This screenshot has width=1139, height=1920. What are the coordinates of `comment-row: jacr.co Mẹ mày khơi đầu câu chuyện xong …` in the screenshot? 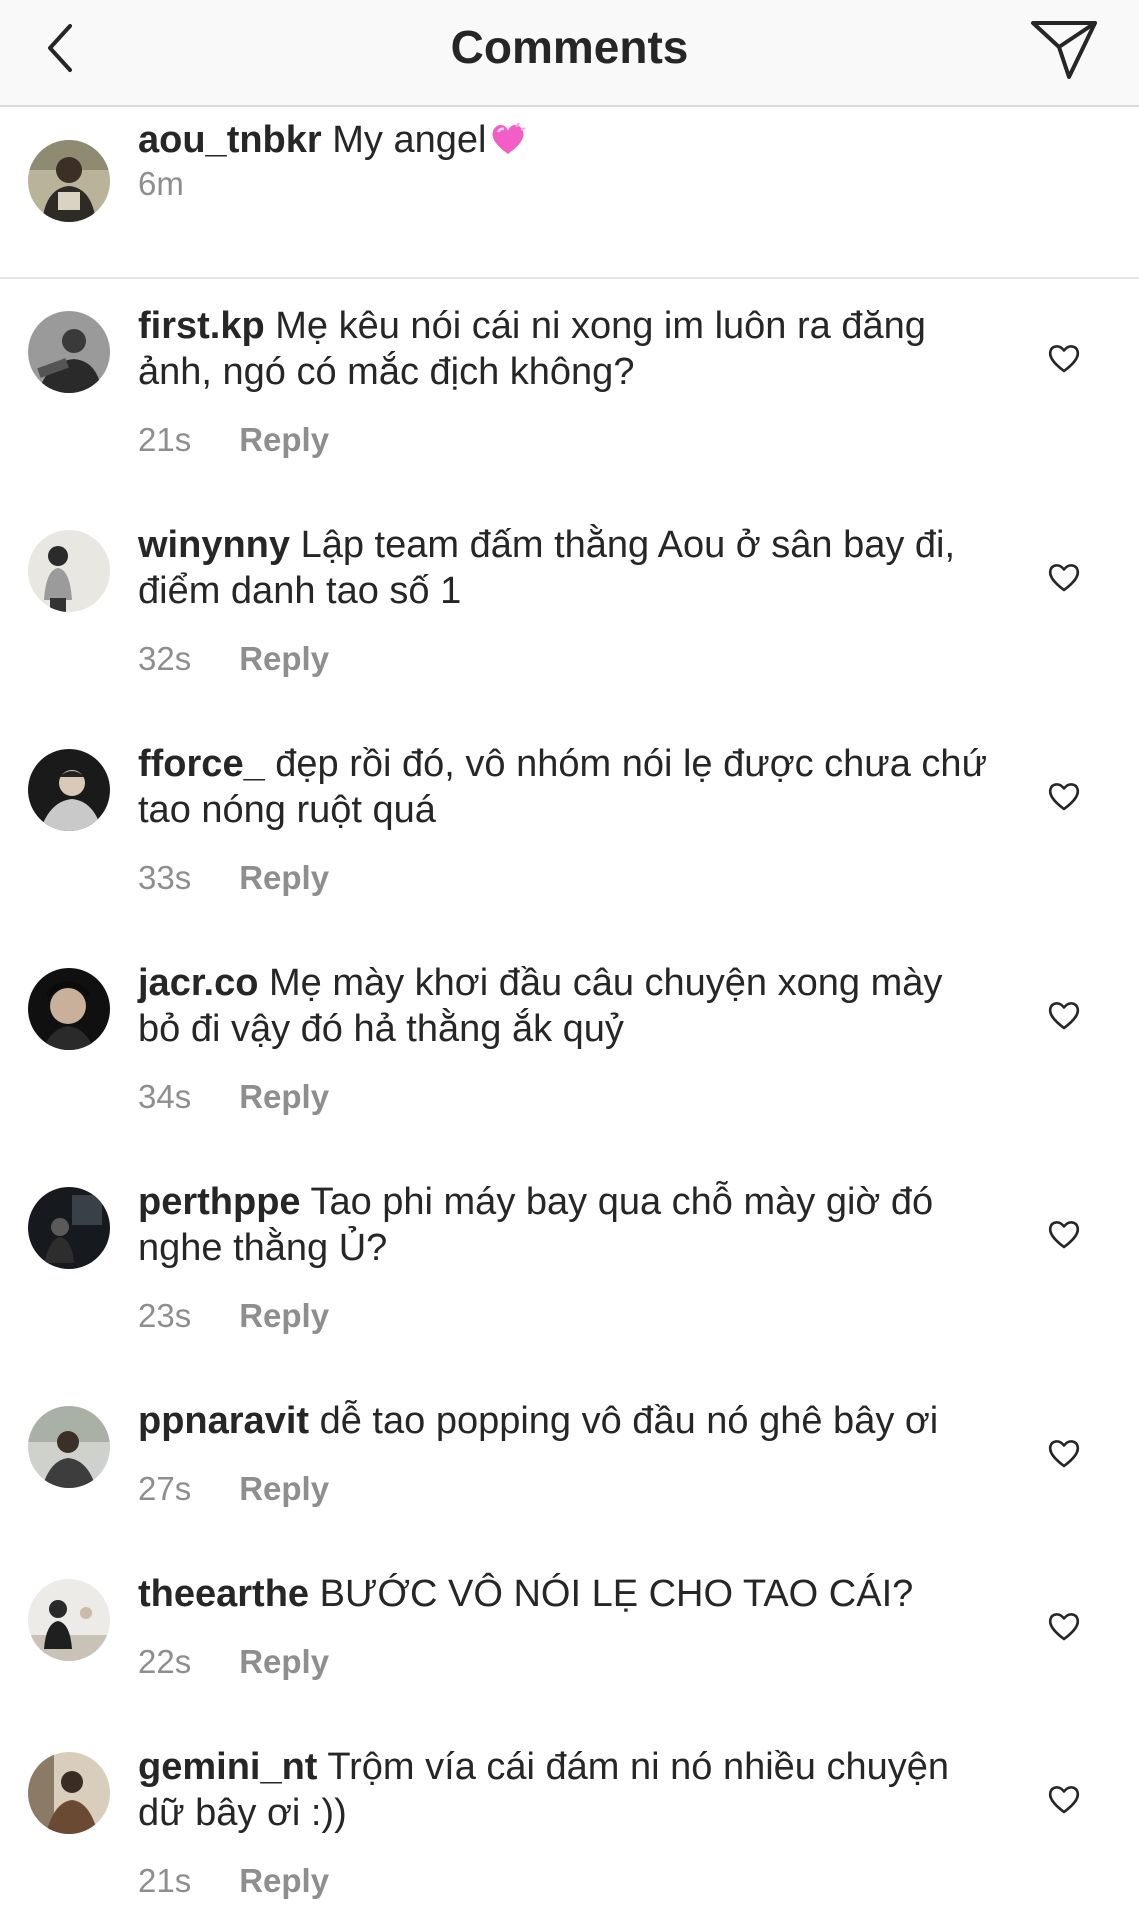 It's located at (569, 1045).